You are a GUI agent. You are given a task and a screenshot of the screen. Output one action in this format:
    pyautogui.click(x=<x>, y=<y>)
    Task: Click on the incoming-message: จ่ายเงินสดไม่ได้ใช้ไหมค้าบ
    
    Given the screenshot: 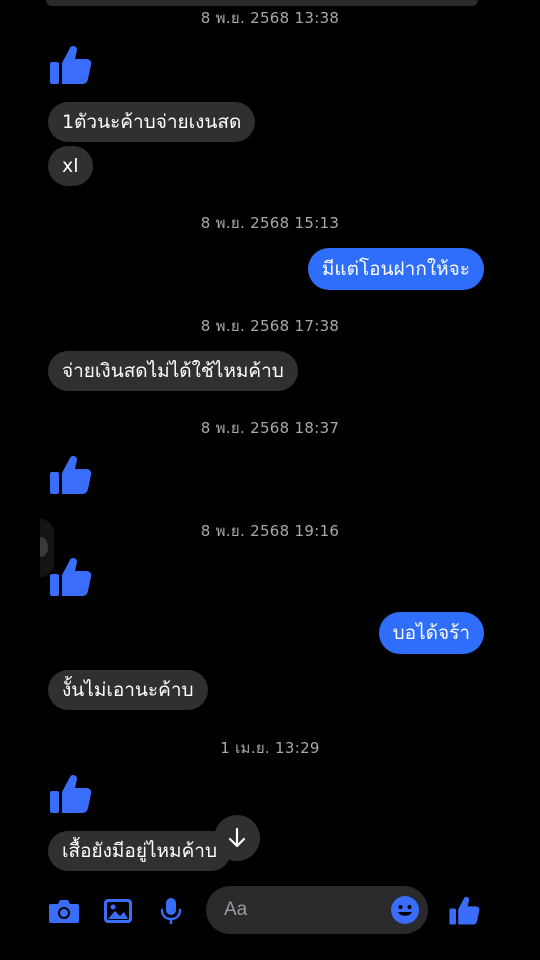 What is the action you would take?
    pyautogui.click(x=173, y=371)
    